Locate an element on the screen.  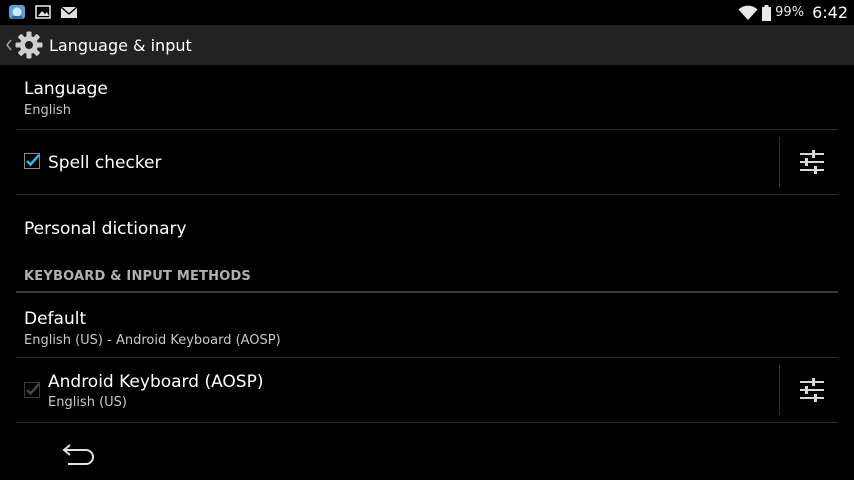
default-title: Default is located at coordinates (55, 319).